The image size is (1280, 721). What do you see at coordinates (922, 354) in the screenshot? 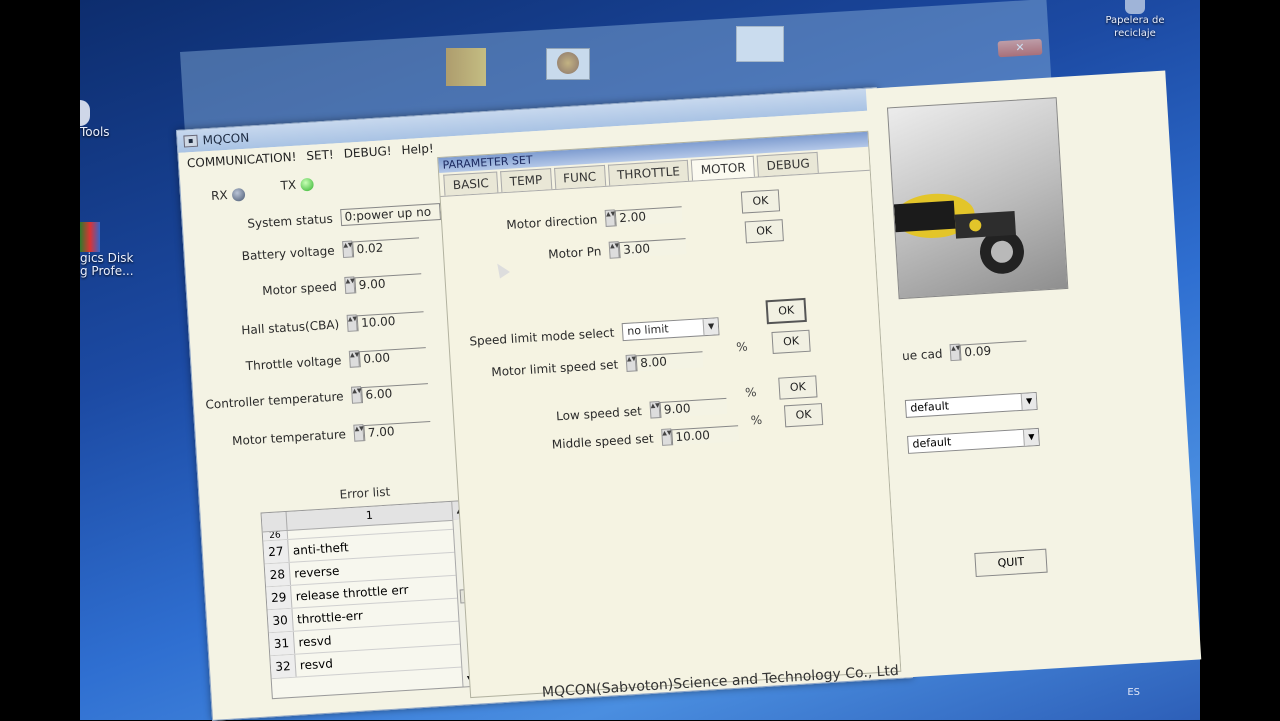
I see `right-partial-label: ue cad` at bounding box center [922, 354].